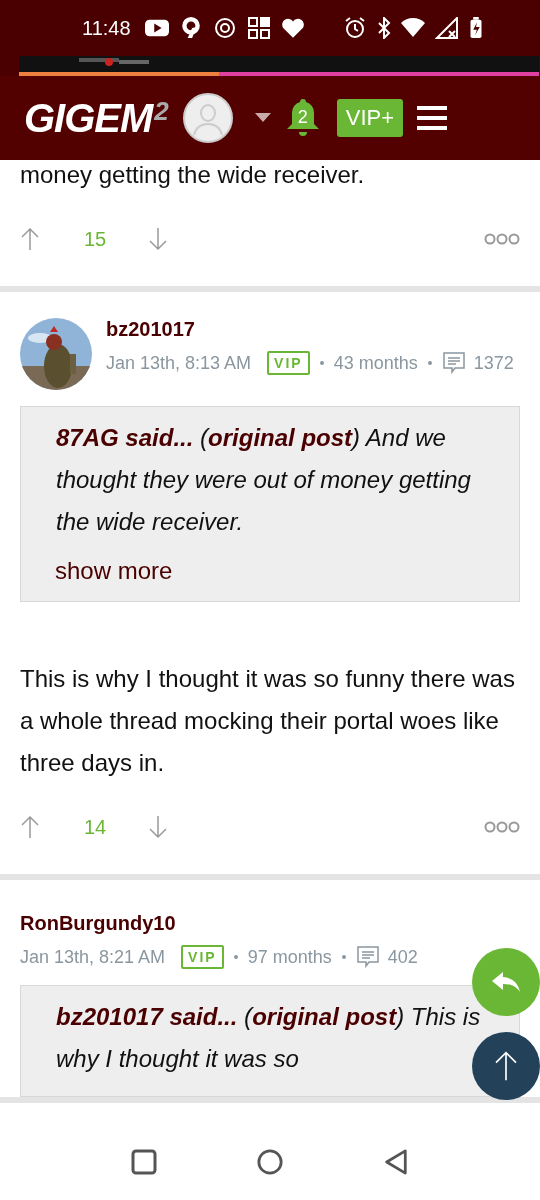 The height and width of the screenshot is (1200, 540). I want to click on notification-count: 2, so click(302, 117).